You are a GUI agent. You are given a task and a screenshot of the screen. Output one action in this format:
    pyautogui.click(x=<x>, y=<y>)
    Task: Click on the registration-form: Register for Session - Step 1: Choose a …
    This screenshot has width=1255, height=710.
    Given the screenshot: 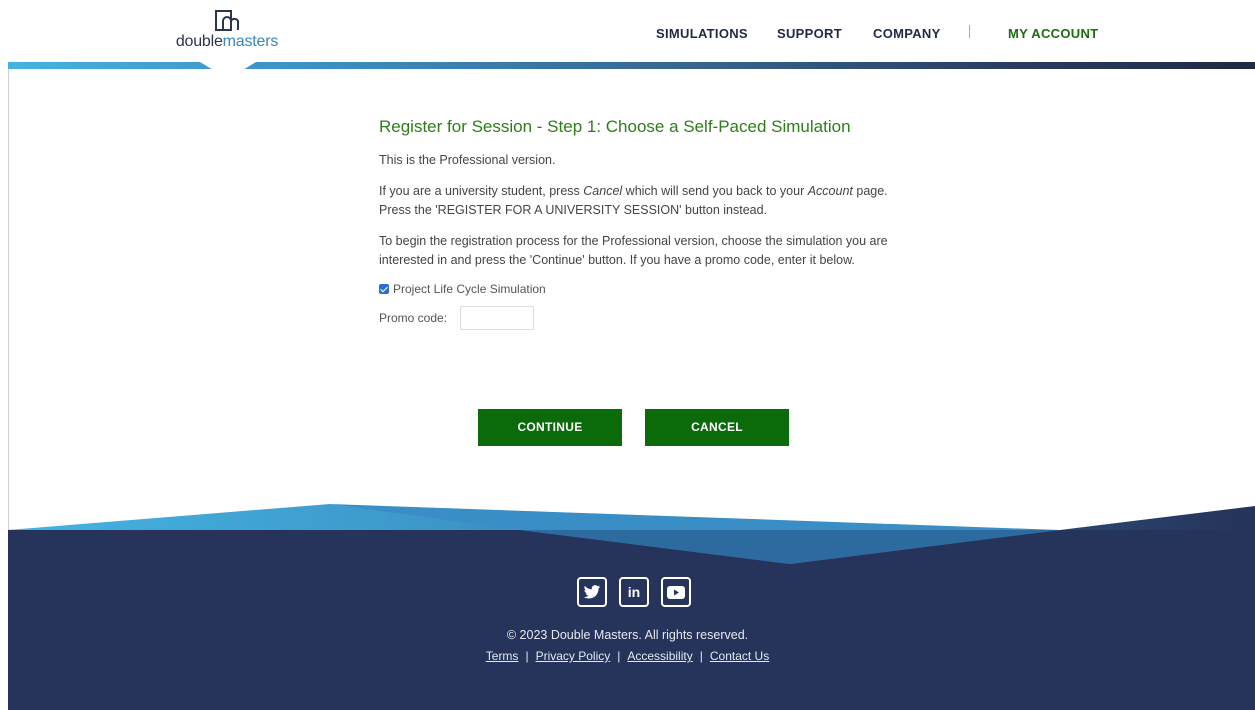 What is the action you would take?
    pyautogui.click(x=639, y=223)
    